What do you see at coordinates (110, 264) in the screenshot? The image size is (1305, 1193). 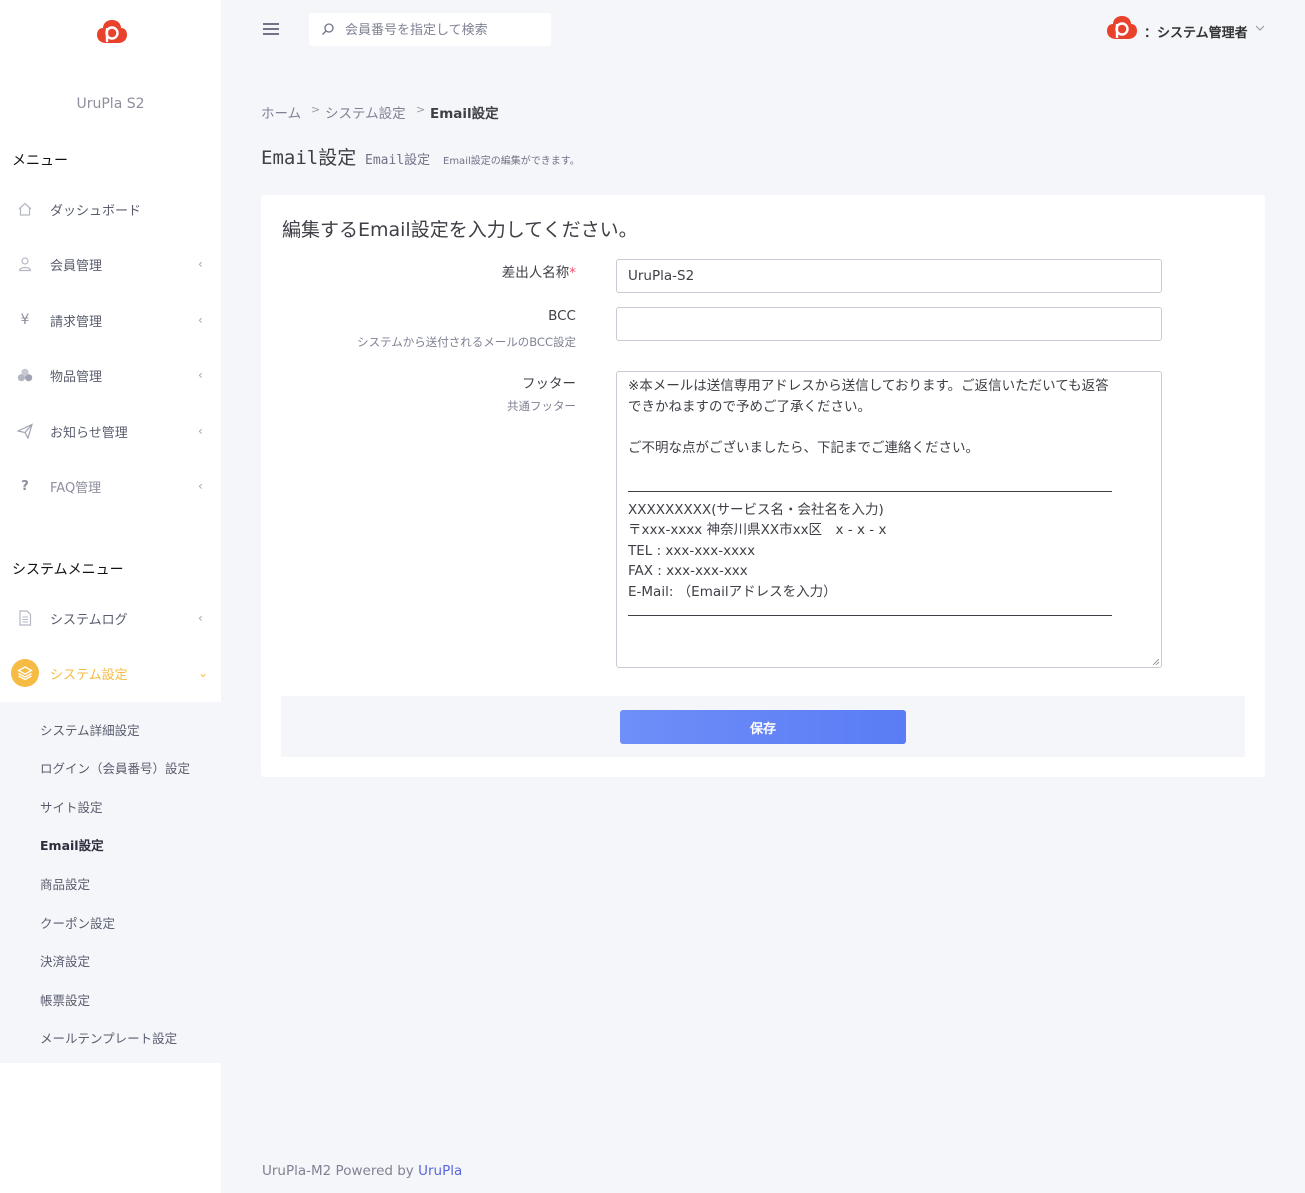 I see `sidebar-item-members: 会員管理 ‹` at bounding box center [110, 264].